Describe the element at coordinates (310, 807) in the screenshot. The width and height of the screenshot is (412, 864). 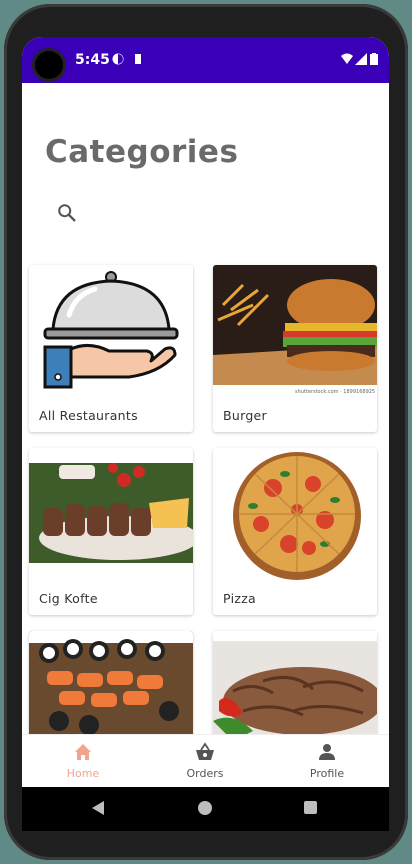
I see `recent-apps-icon` at that location.